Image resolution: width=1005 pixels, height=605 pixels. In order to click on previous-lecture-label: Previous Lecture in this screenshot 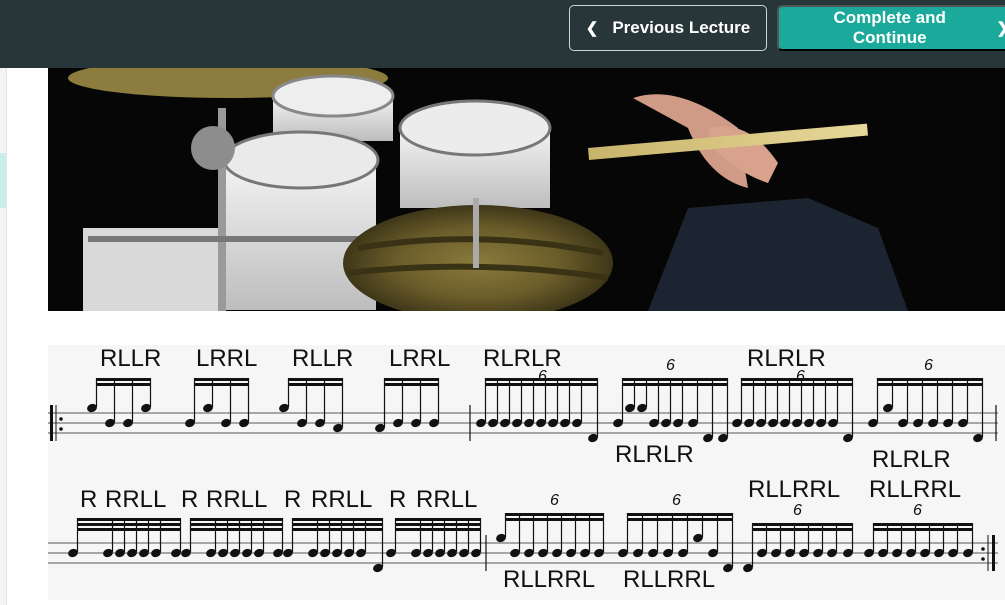, I will do `click(681, 27)`.